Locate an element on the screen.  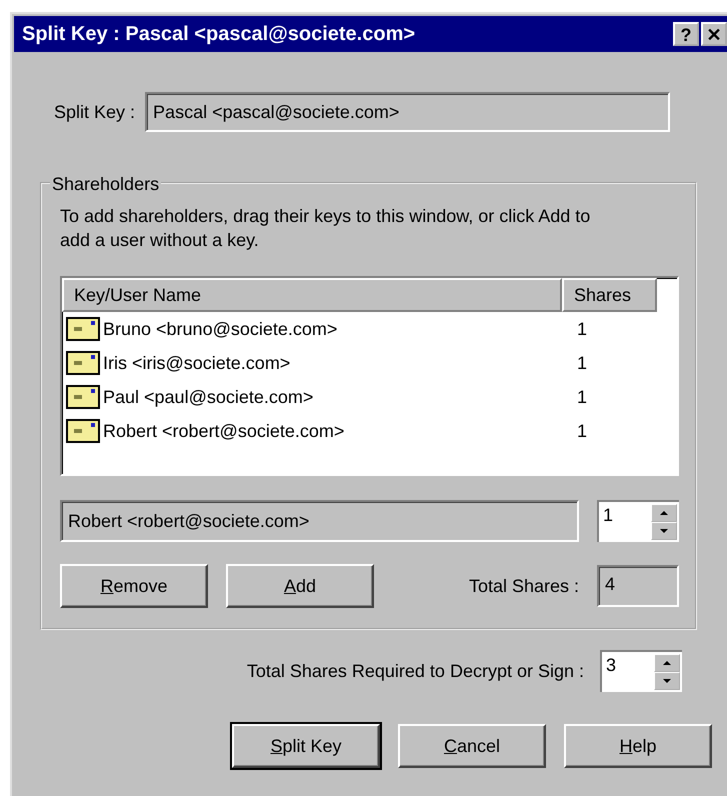
key-name-cell-text: Paul <paul@societe.com> is located at coordinates (208, 397).